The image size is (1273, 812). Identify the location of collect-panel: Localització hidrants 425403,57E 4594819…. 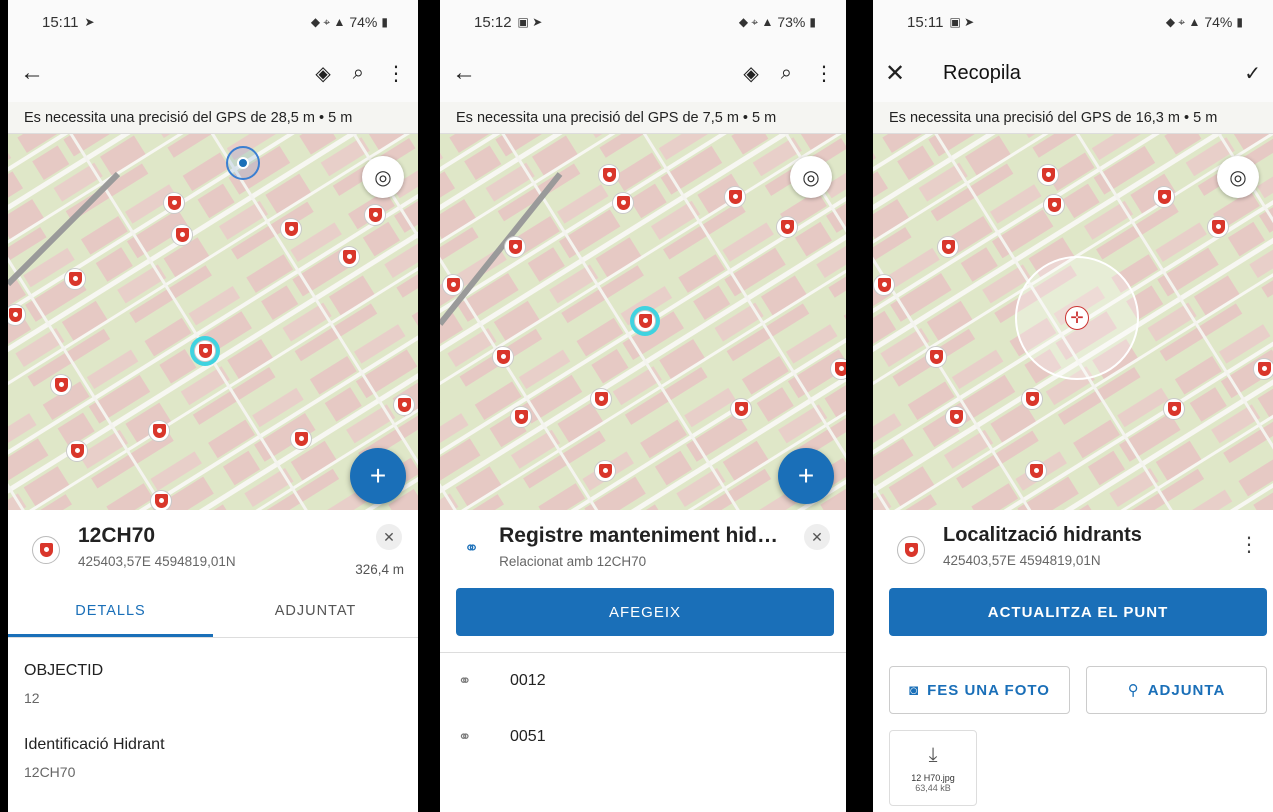
(1073, 661).